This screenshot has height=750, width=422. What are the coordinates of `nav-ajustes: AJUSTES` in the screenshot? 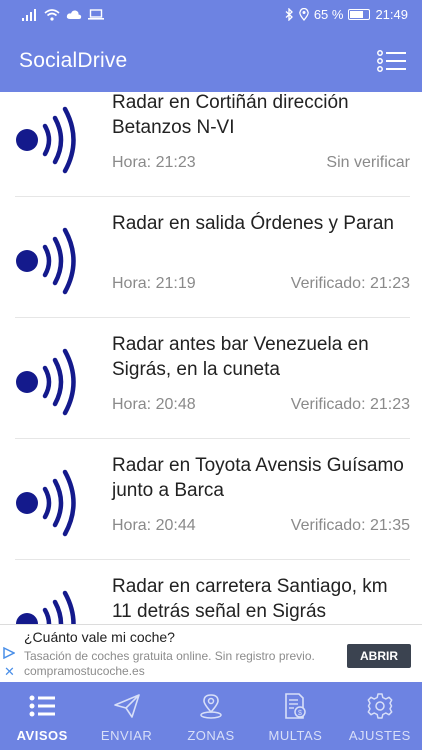 It's located at (380, 716).